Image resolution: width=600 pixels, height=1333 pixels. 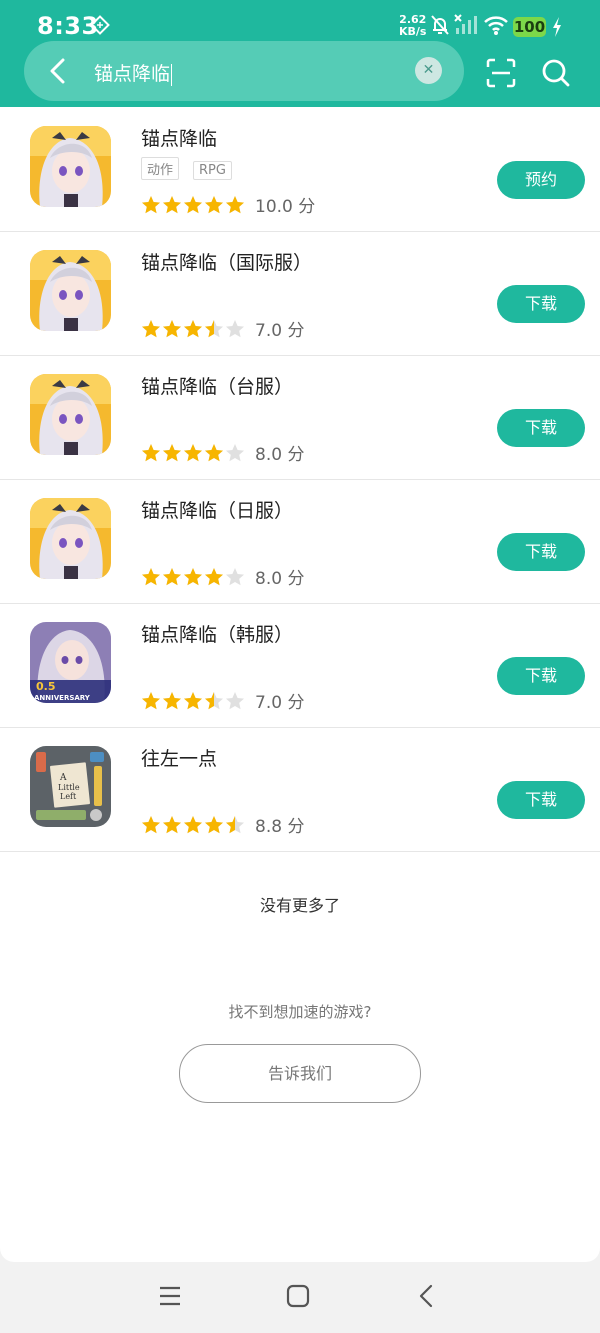 What do you see at coordinates (300, 1073) in the screenshot?
I see `tell-us-button: 告诉我们` at bounding box center [300, 1073].